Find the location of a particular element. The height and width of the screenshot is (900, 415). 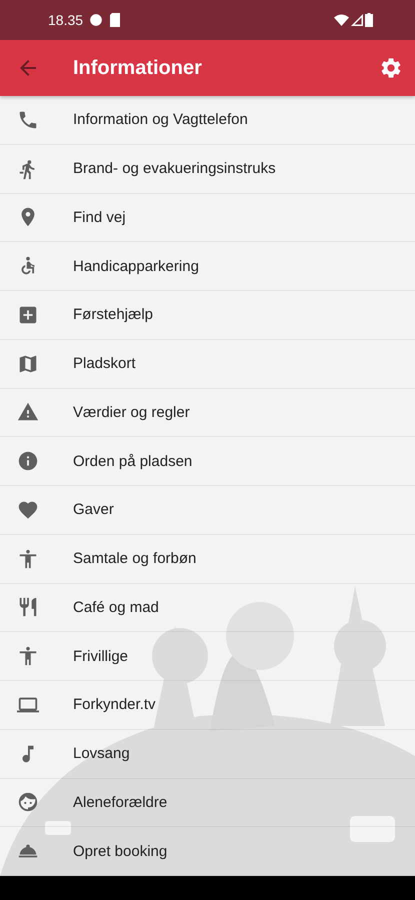

fork-knife-icon is located at coordinates (28, 607).